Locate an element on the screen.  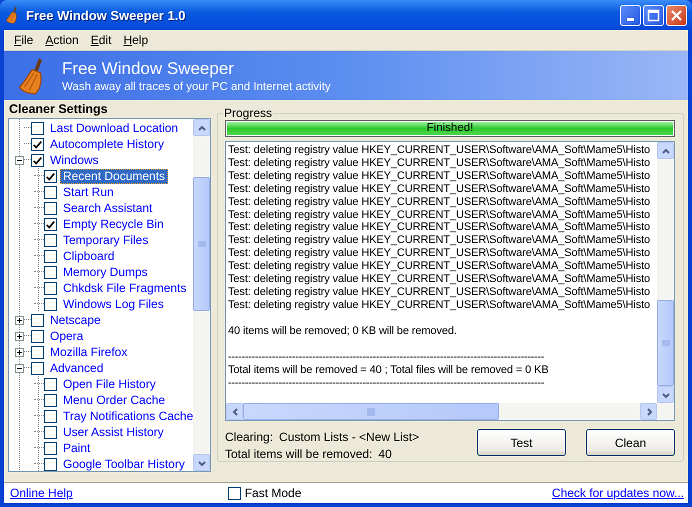
menu-item: Action is located at coordinates (62, 40).